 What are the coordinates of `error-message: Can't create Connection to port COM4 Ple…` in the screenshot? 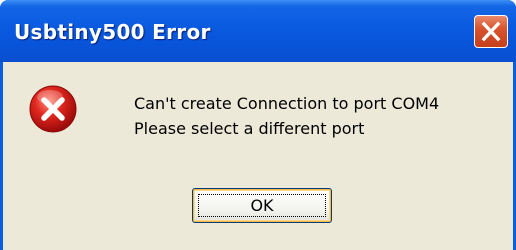 It's located at (286, 116).